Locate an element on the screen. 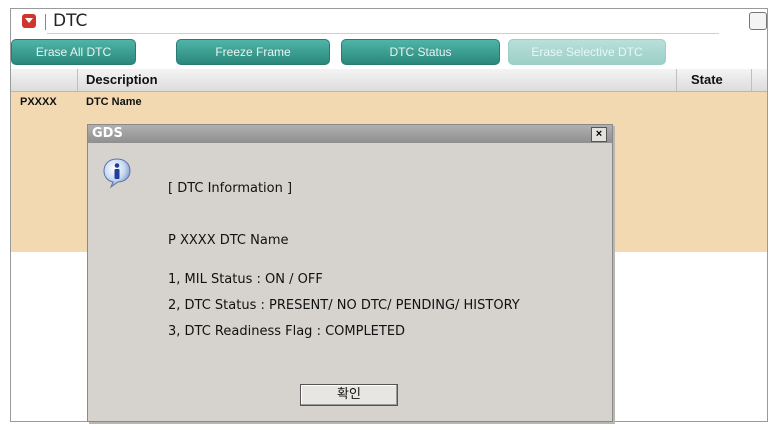  readiness-flag-line: 3, DTC Readiness Flag : COMPLETED is located at coordinates (287, 331).